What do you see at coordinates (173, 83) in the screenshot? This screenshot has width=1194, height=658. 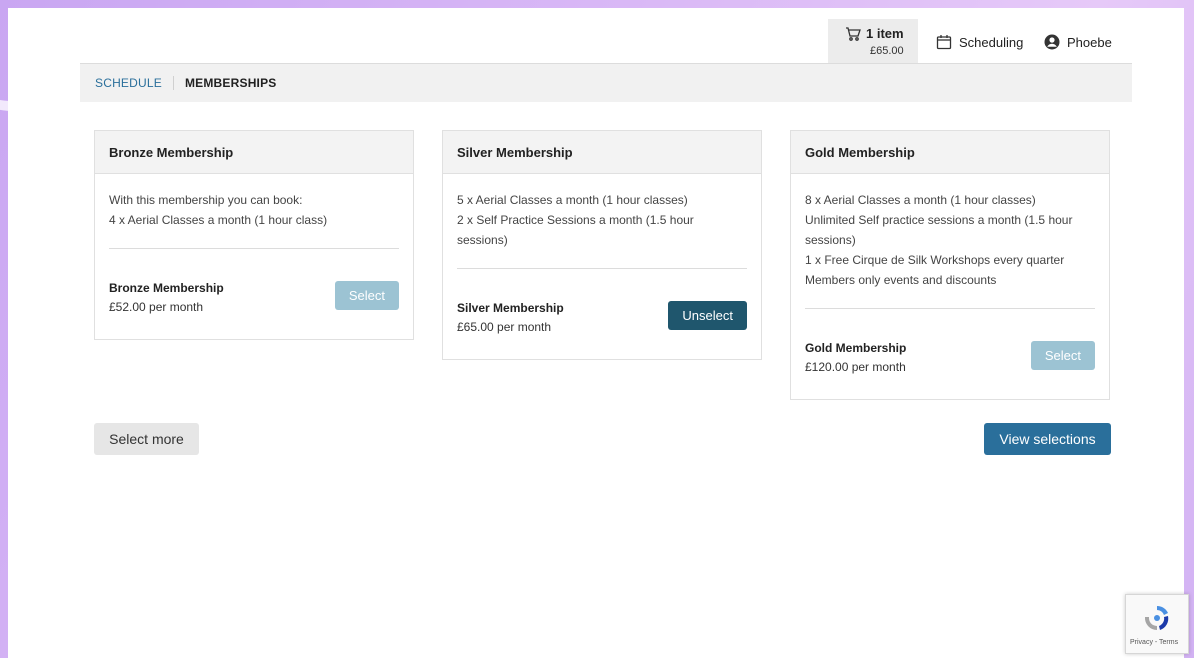 I see `breadcrumb-separator` at bounding box center [173, 83].